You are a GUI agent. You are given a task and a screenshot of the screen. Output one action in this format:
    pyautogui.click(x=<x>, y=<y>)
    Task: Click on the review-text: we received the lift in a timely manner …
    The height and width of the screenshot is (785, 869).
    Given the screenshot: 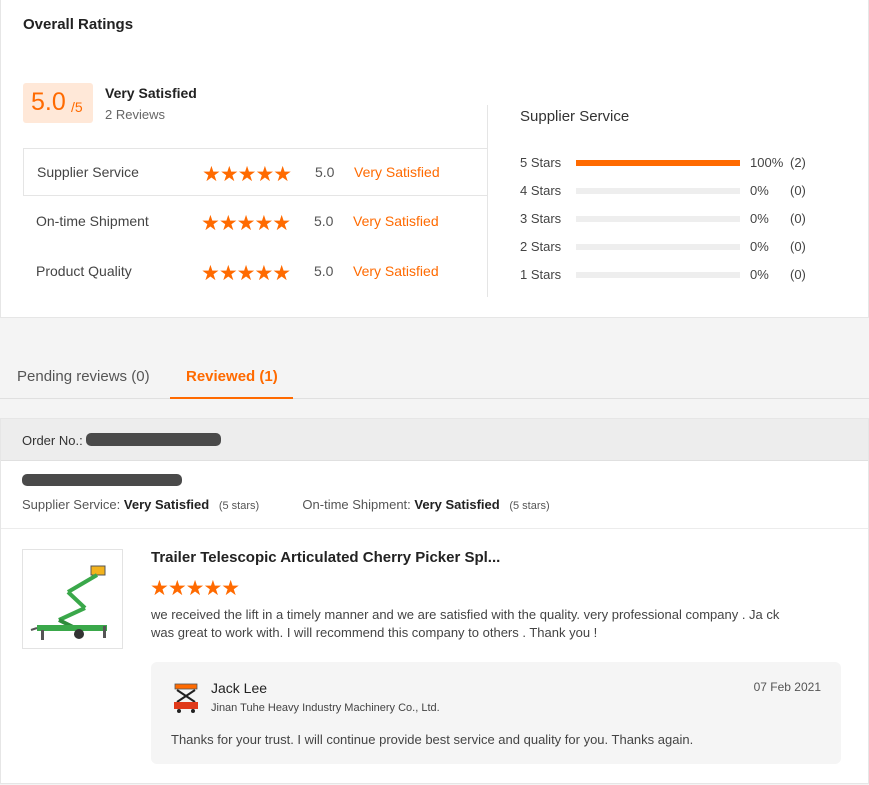 What is the action you would take?
    pyautogui.click(x=465, y=623)
    